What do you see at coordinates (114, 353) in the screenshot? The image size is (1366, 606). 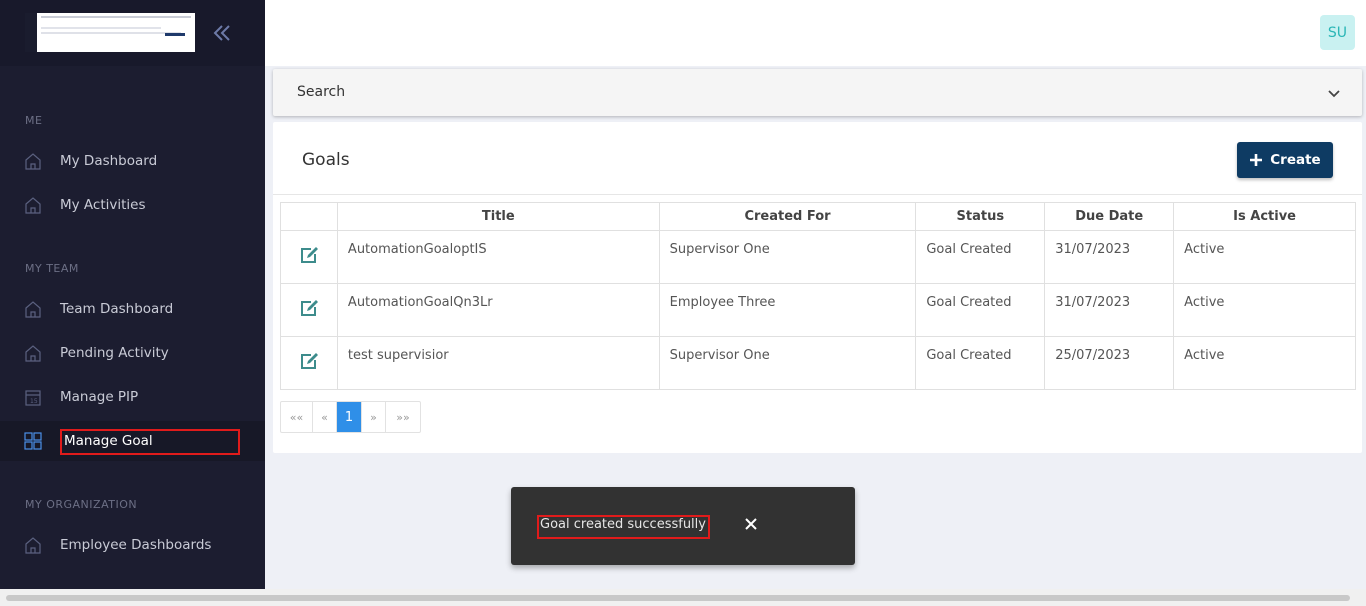 I see `sidebar-item-label: Pending Activity` at bounding box center [114, 353].